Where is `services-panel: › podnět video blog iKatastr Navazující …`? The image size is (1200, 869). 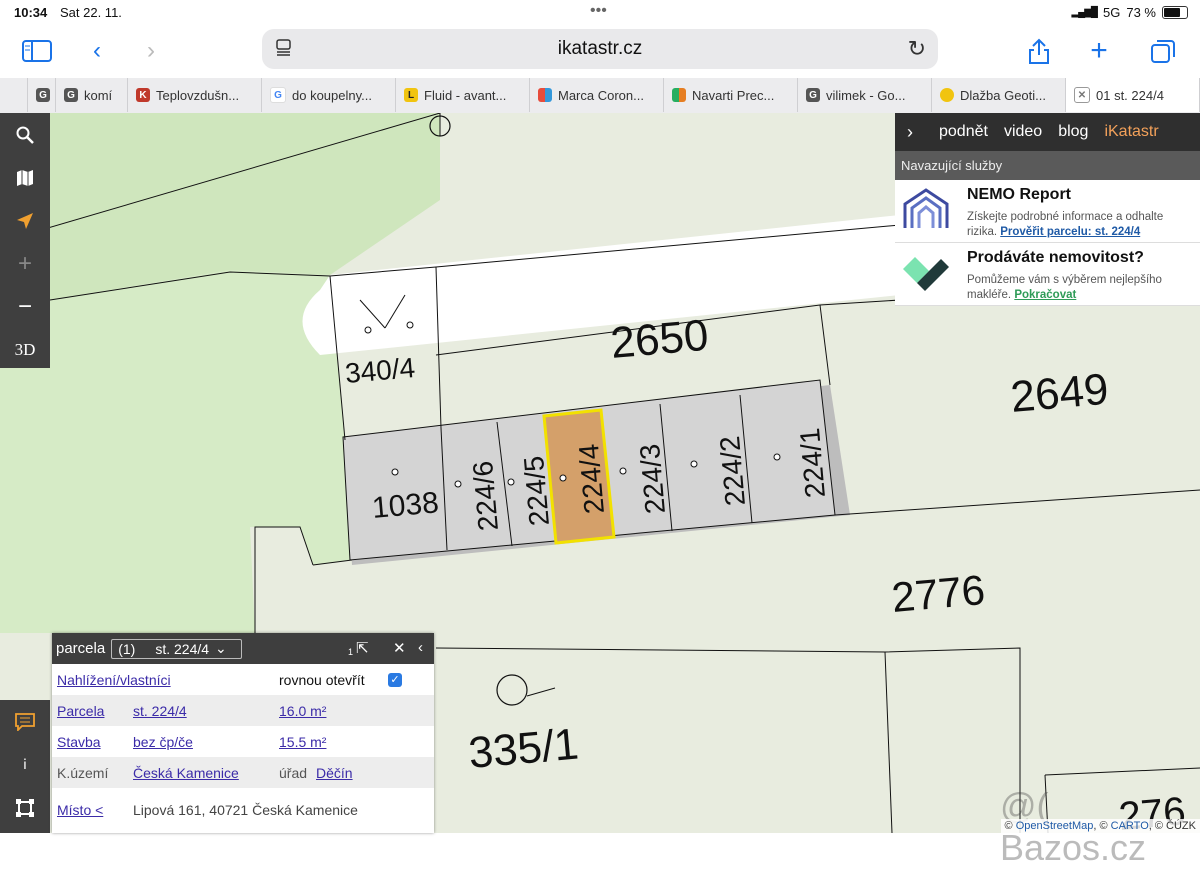 services-panel: › podnět video blog iKatastr Navazující … is located at coordinates (1047, 209).